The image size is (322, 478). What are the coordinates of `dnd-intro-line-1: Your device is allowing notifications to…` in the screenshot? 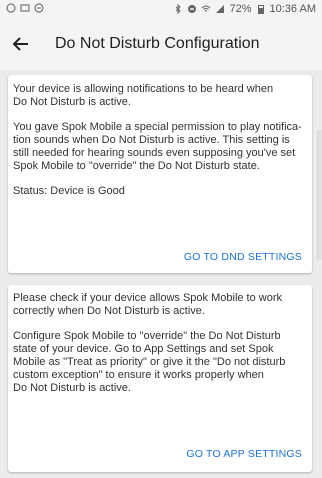 It's located at (143, 89).